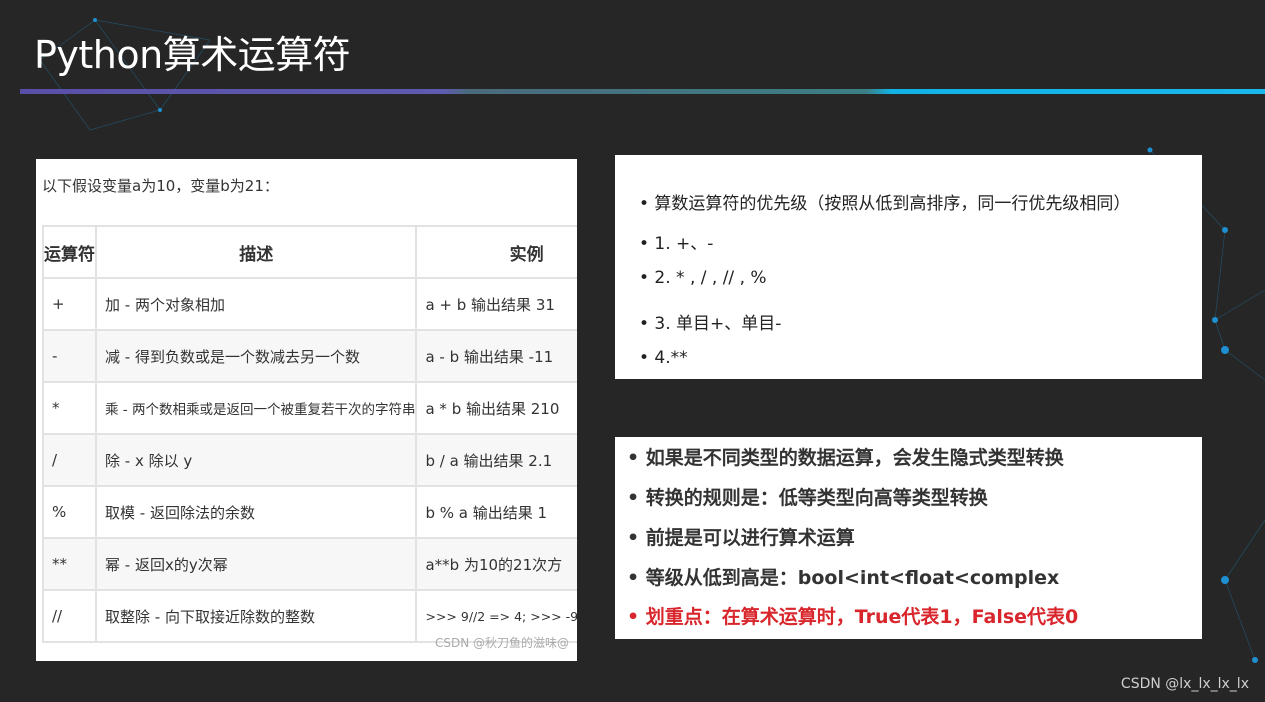 The height and width of the screenshot is (702, 1265). What do you see at coordinates (741, 538) in the screenshot?
I see `conversion-line: • 前提是可以进行算术运算` at bounding box center [741, 538].